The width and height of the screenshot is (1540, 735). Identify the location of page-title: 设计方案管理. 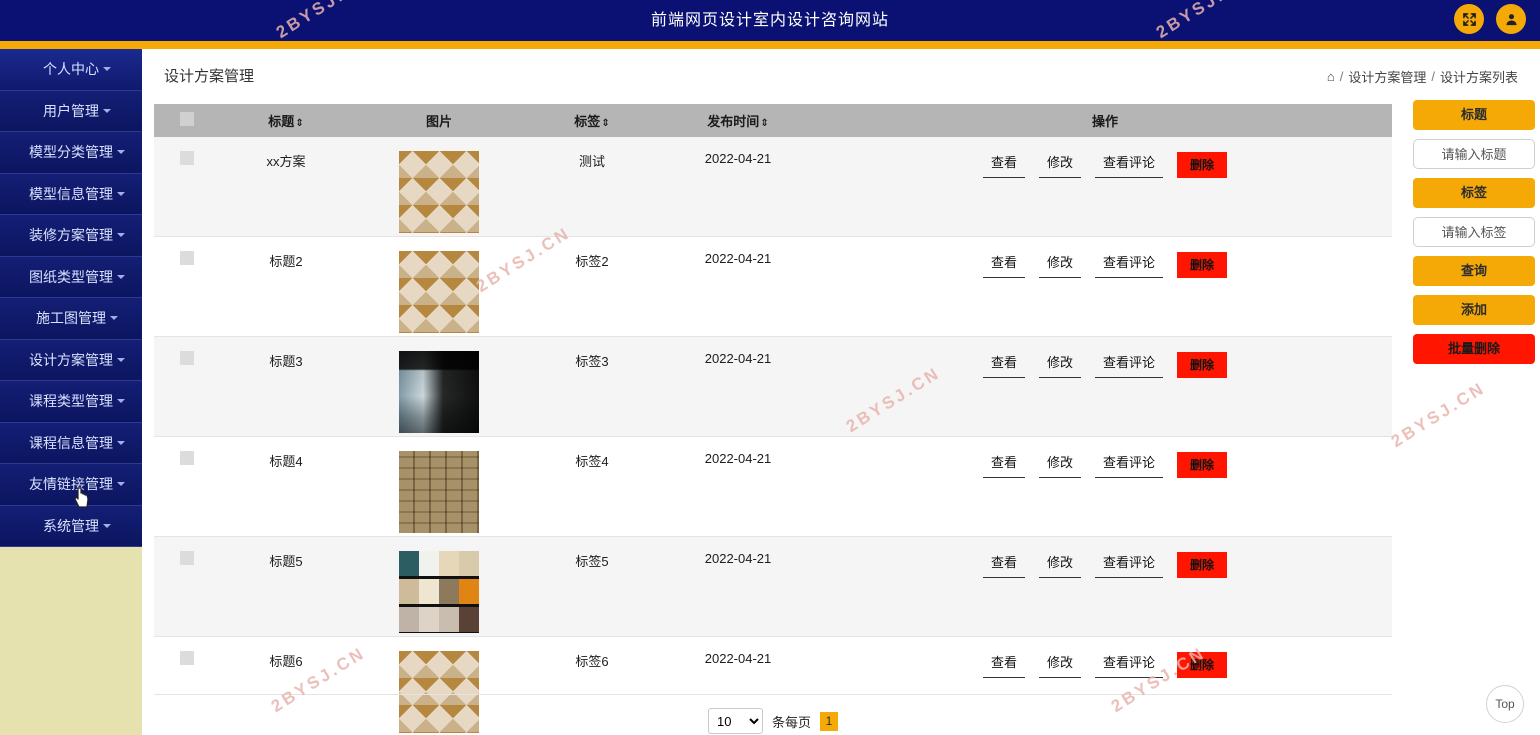
(209, 76).